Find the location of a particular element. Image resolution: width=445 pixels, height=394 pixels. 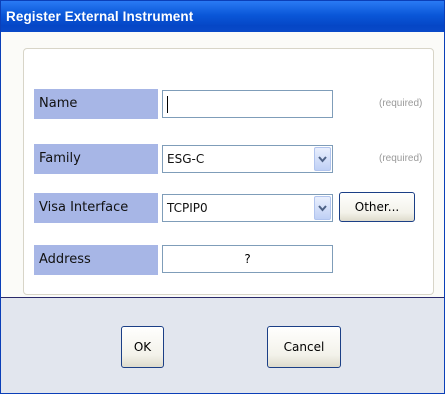

family-select: ESG-C is located at coordinates (247, 159).